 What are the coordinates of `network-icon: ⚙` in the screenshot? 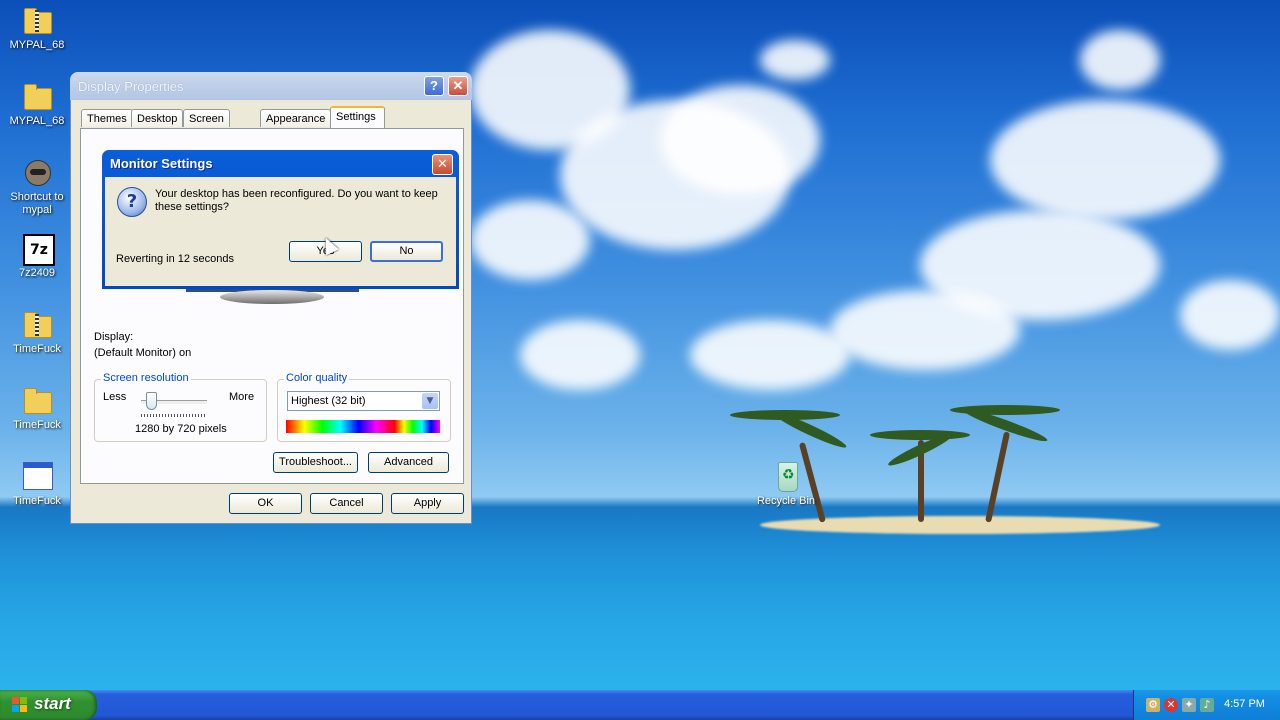 It's located at (1153, 705).